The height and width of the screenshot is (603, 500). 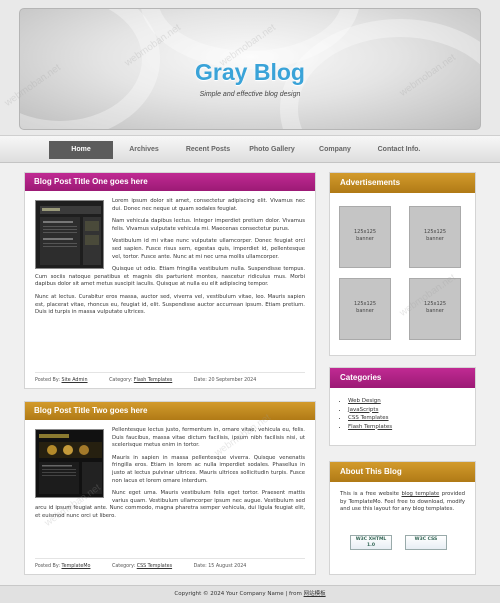 I want to click on category-link-web-design: Web Design, so click(x=364, y=401).